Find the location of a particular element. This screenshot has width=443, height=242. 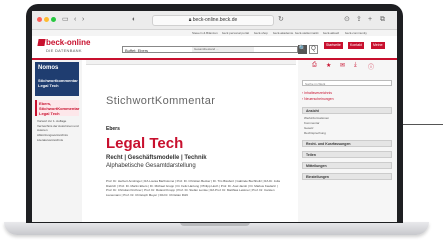

view-option: Gesetz is located at coordinates (309, 128).